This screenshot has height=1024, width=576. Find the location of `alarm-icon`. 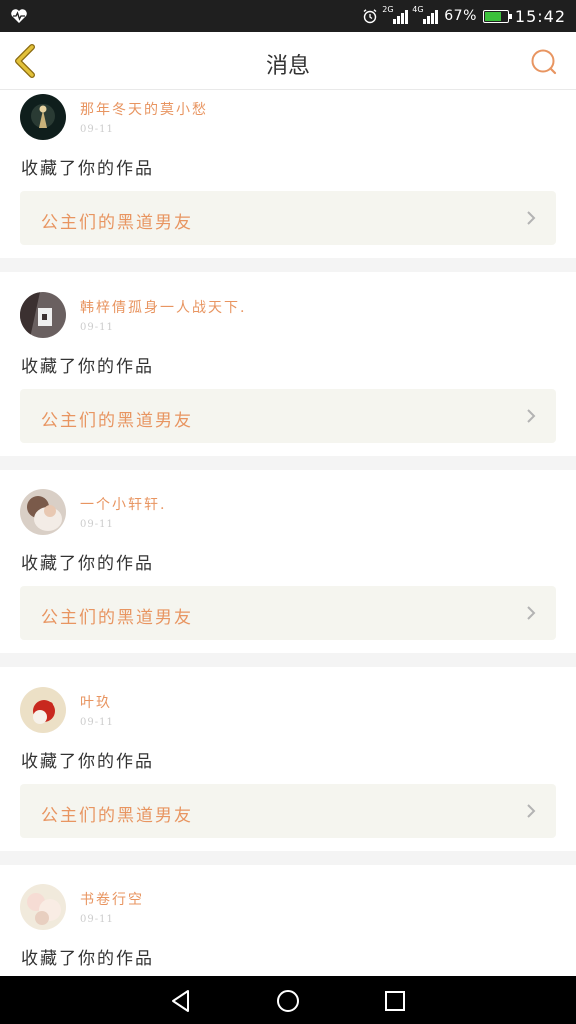

alarm-icon is located at coordinates (370, 16).